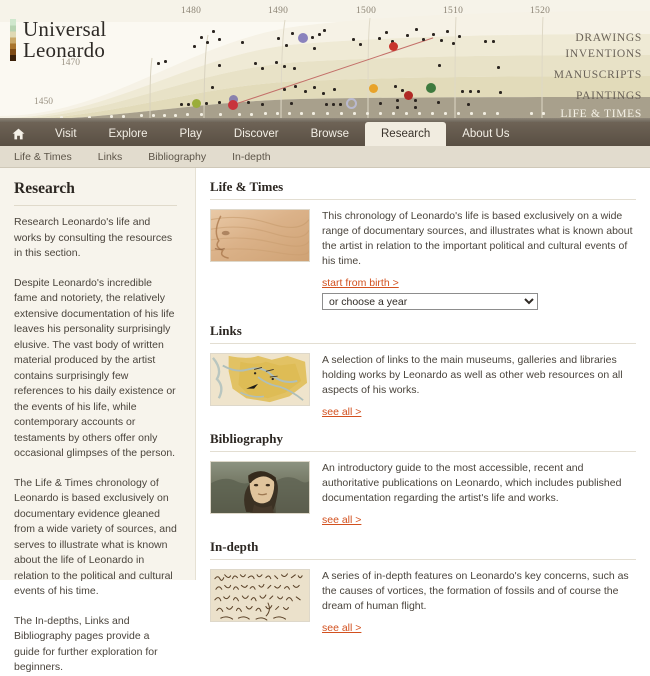  Describe the element at coordinates (341, 628) in the screenshot. I see `see-all-link-in-depth: see all >` at that location.